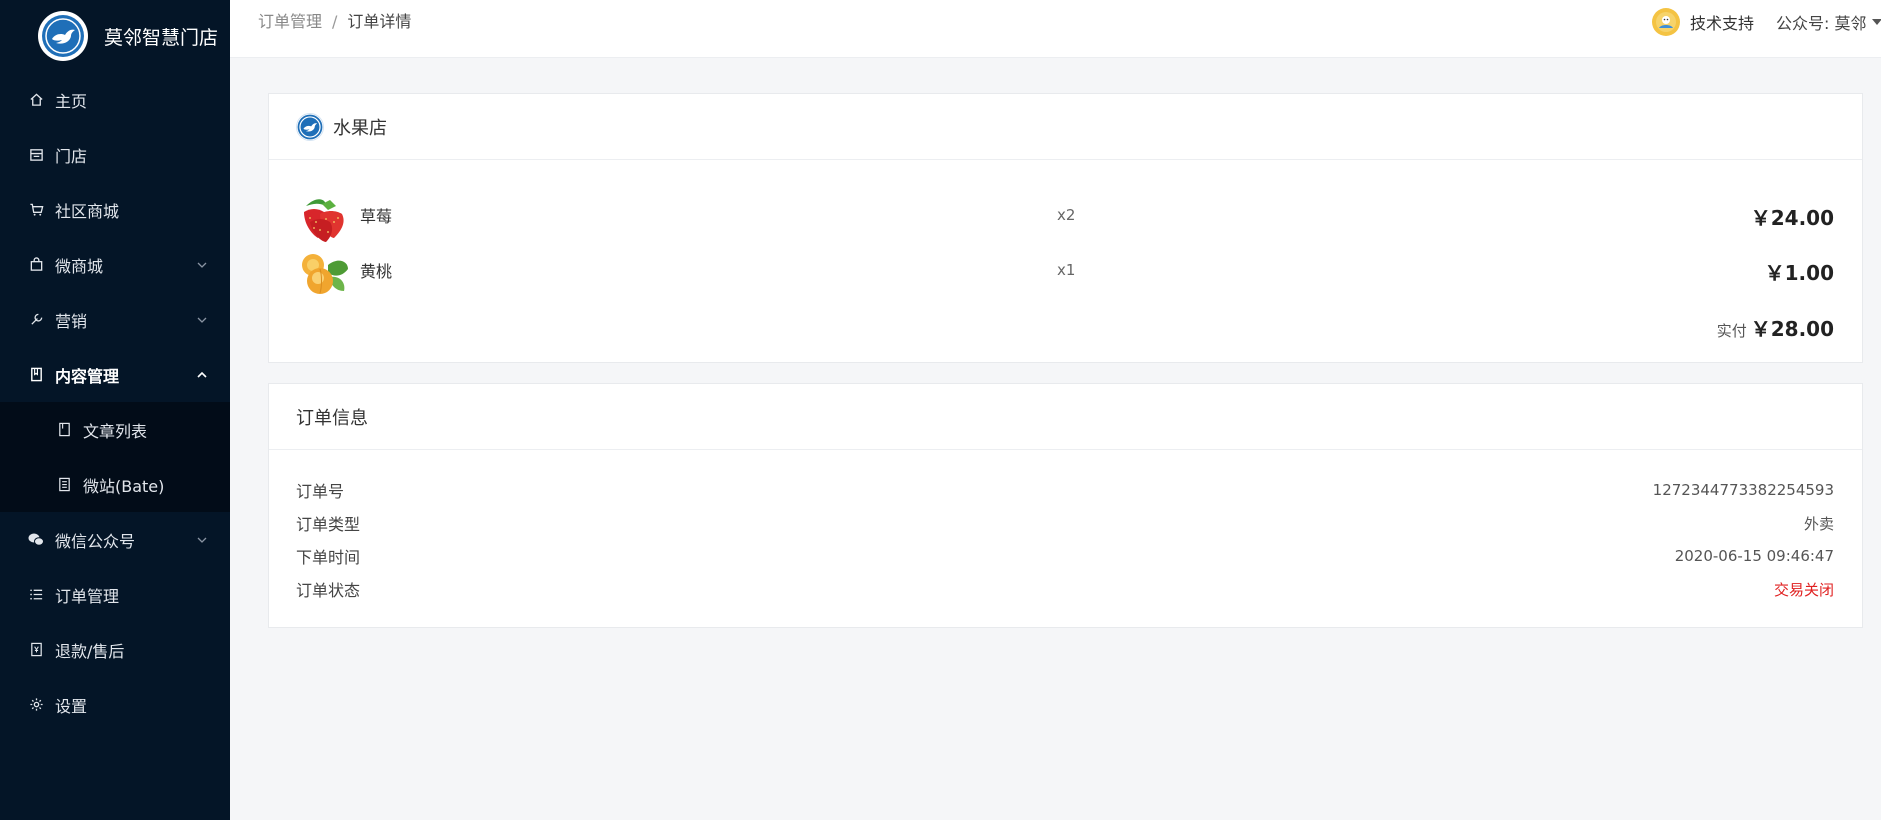 This screenshot has width=1881, height=820. Describe the element at coordinates (115, 154) in the screenshot. I see `sidebar-item-store: 门店` at that location.